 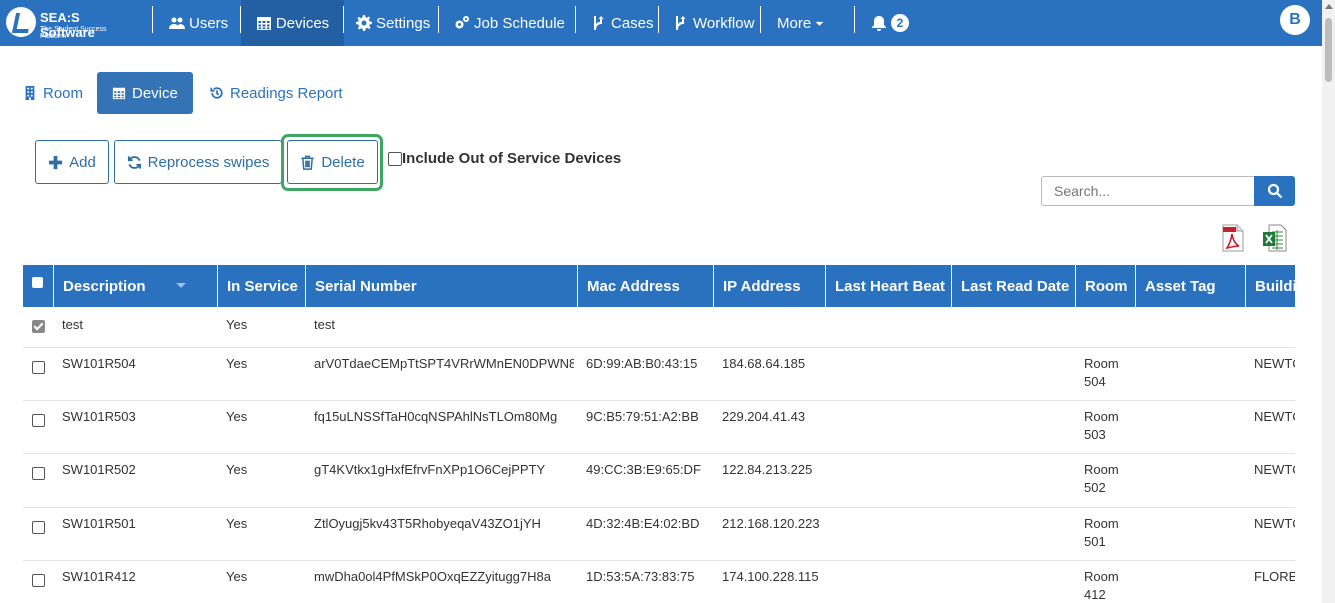 What do you see at coordinates (1105, 286) in the screenshot?
I see `column-header-room: Room` at bounding box center [1105, 286].